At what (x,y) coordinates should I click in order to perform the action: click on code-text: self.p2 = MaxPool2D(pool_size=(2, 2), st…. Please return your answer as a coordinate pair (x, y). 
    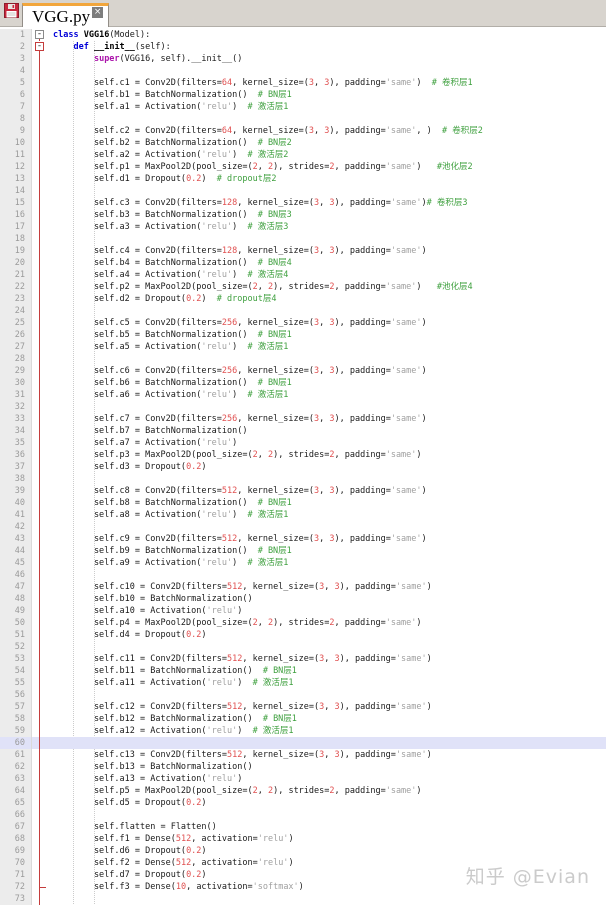
    Looking at the image, I should click on (263, 287).